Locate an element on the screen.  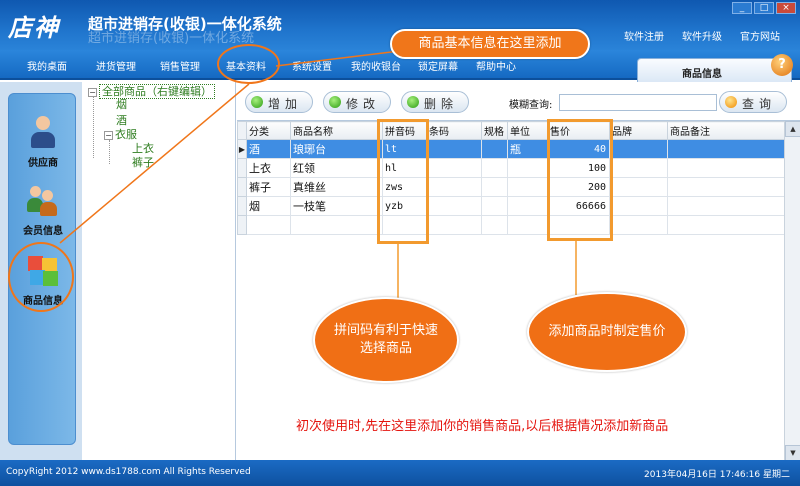
callout-add-basic-info: 商品基本信息在这里添加 is located at coordinates (490, 44).